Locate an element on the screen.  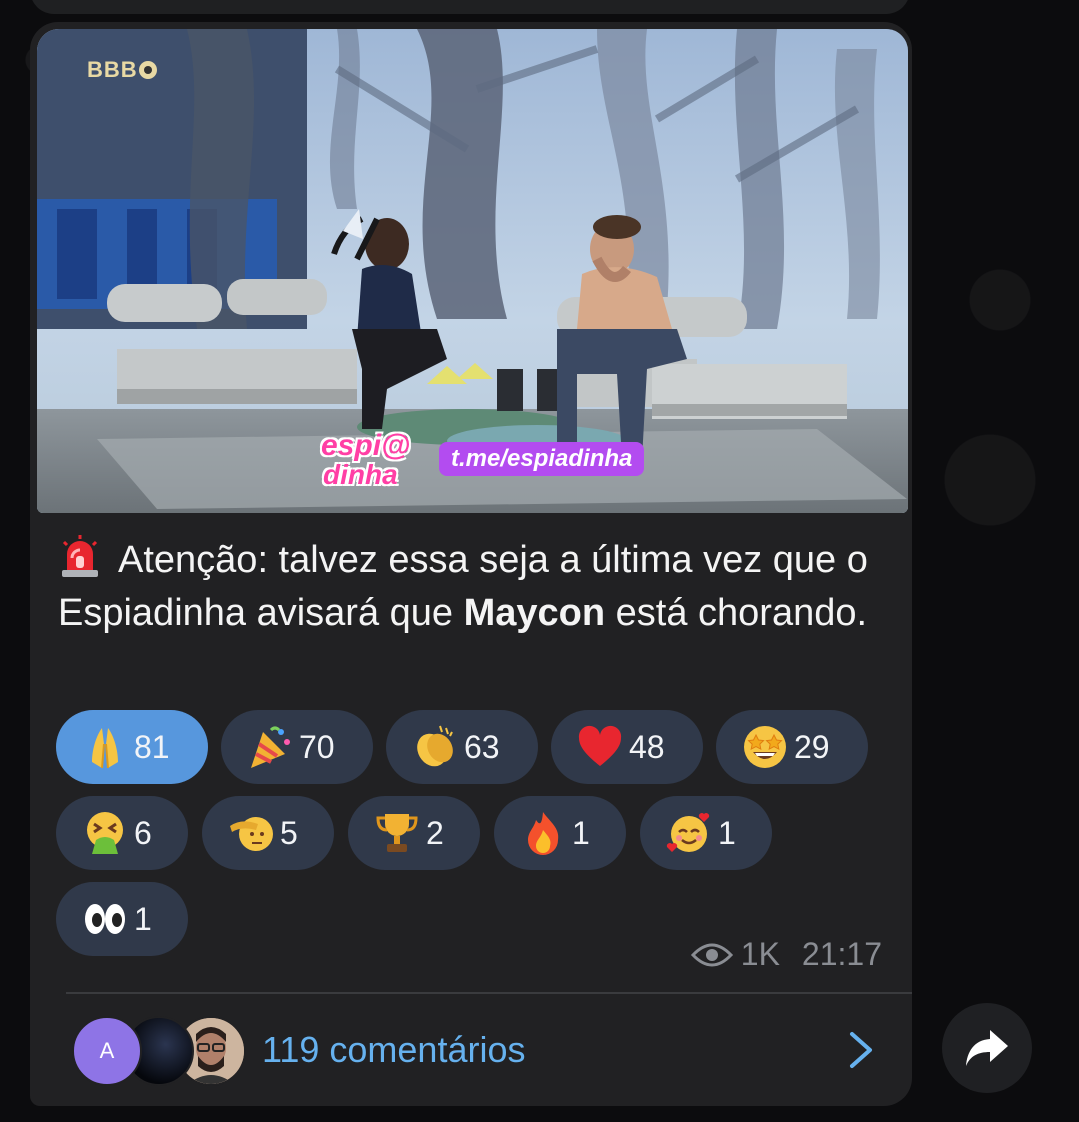
reaction-vomiting-face: 6 is located at coordinates (122, 833).